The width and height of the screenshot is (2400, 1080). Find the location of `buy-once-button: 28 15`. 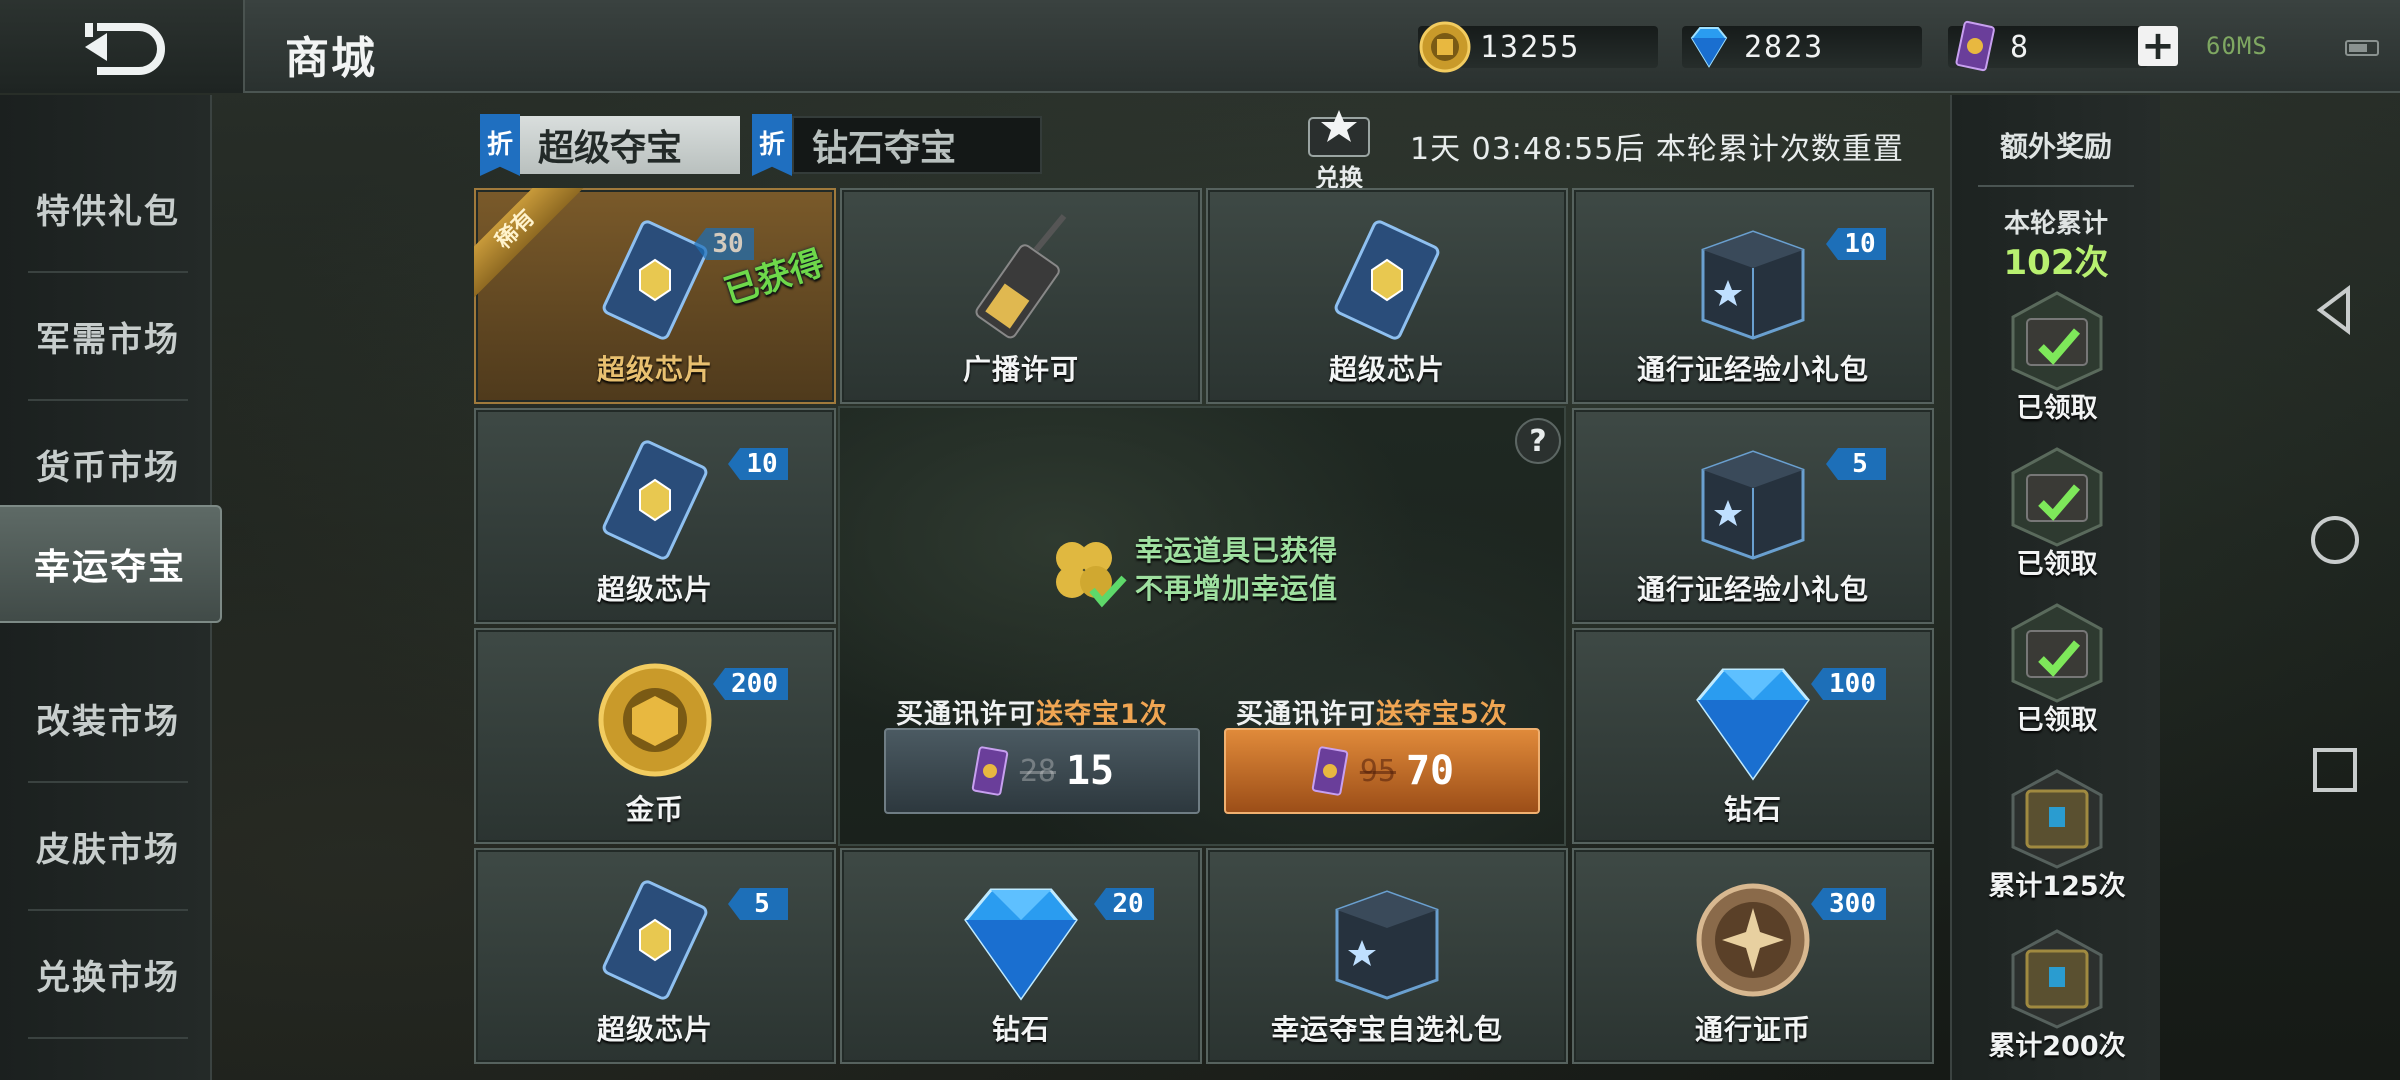

buy-once-button: 28 15 is located at coordinates (1042, 771).